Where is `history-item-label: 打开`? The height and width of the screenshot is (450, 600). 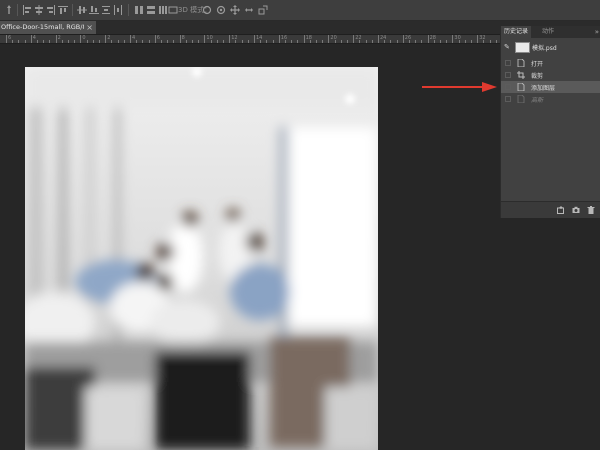
history-item-label: 打开 is located at coordinates (537, 64).